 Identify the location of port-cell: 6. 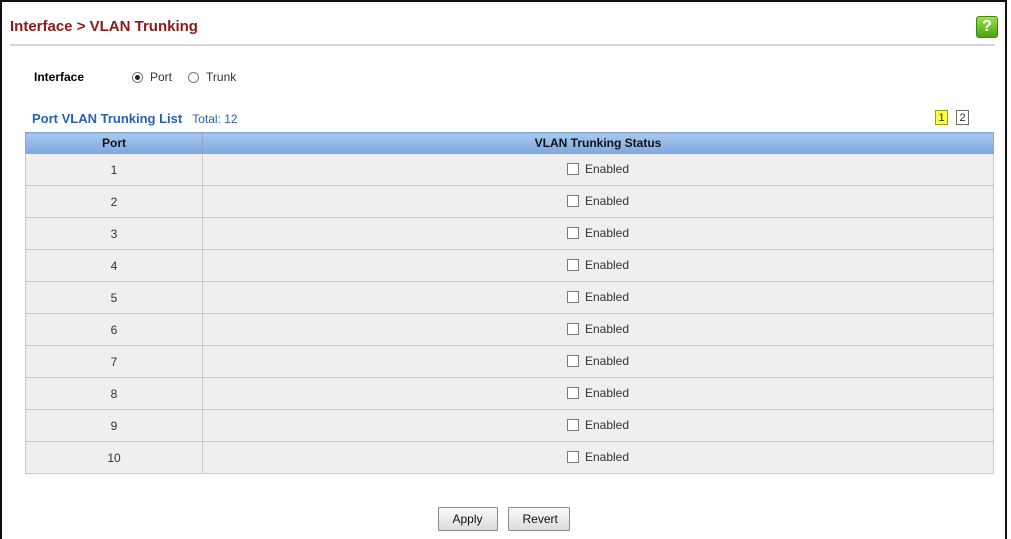
(114, 329).